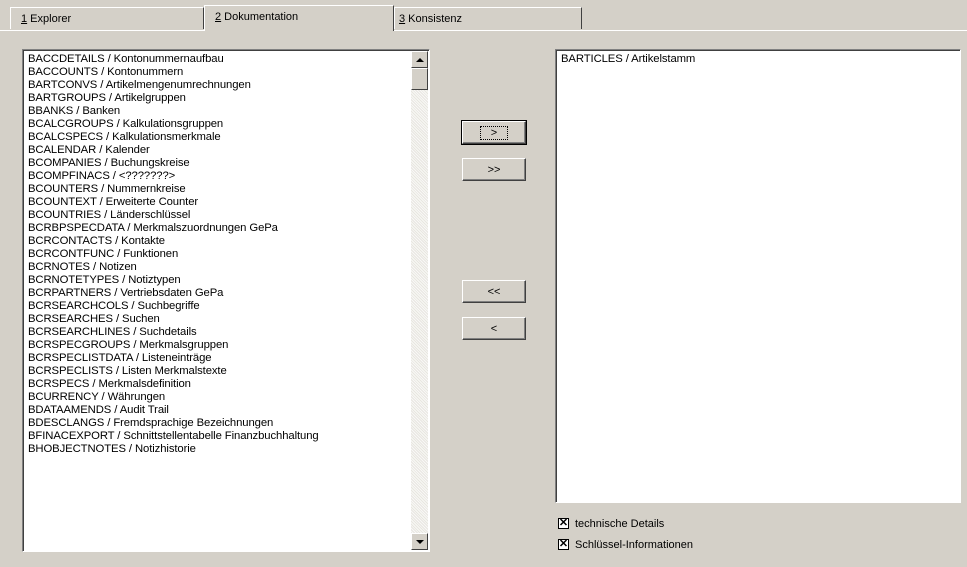  I want to click on remove-all-button: <<, so click(494, 291).